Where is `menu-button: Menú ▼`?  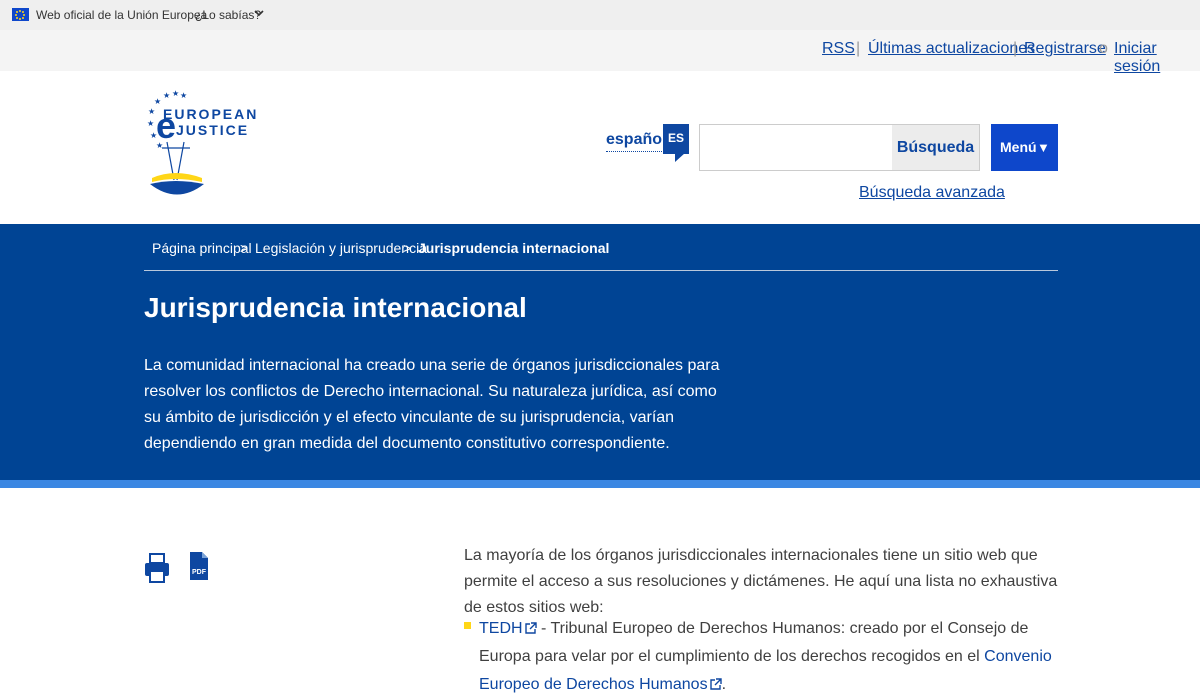
menu-button: Menú ▼ is located at coordinates (1024, 147).